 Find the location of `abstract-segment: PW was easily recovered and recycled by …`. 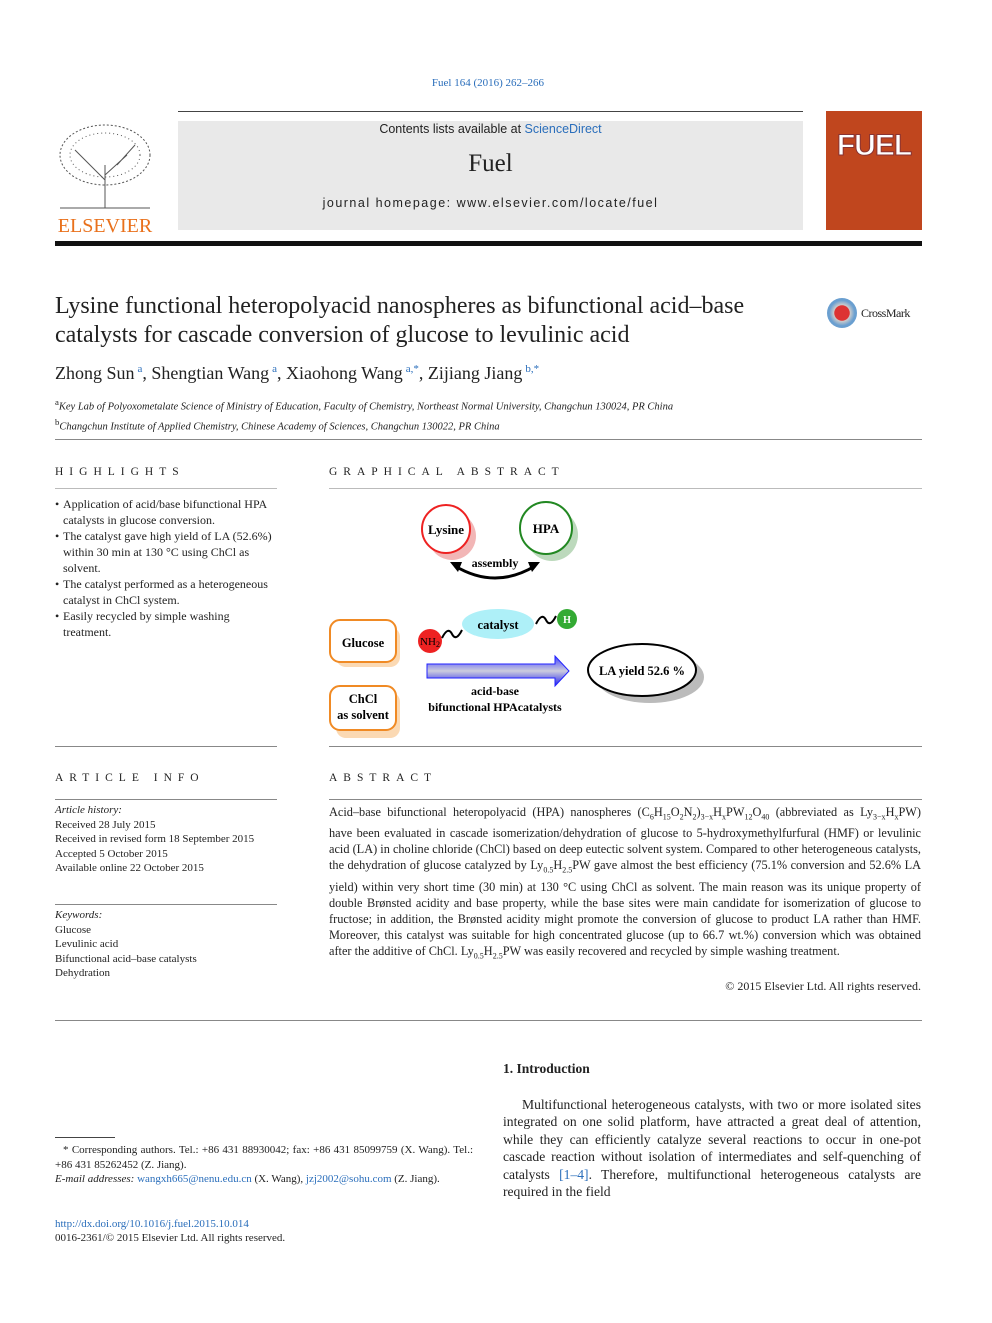

abstract-segment: PW was easily recovered and recycled by … is located at coordinates (671, 950).